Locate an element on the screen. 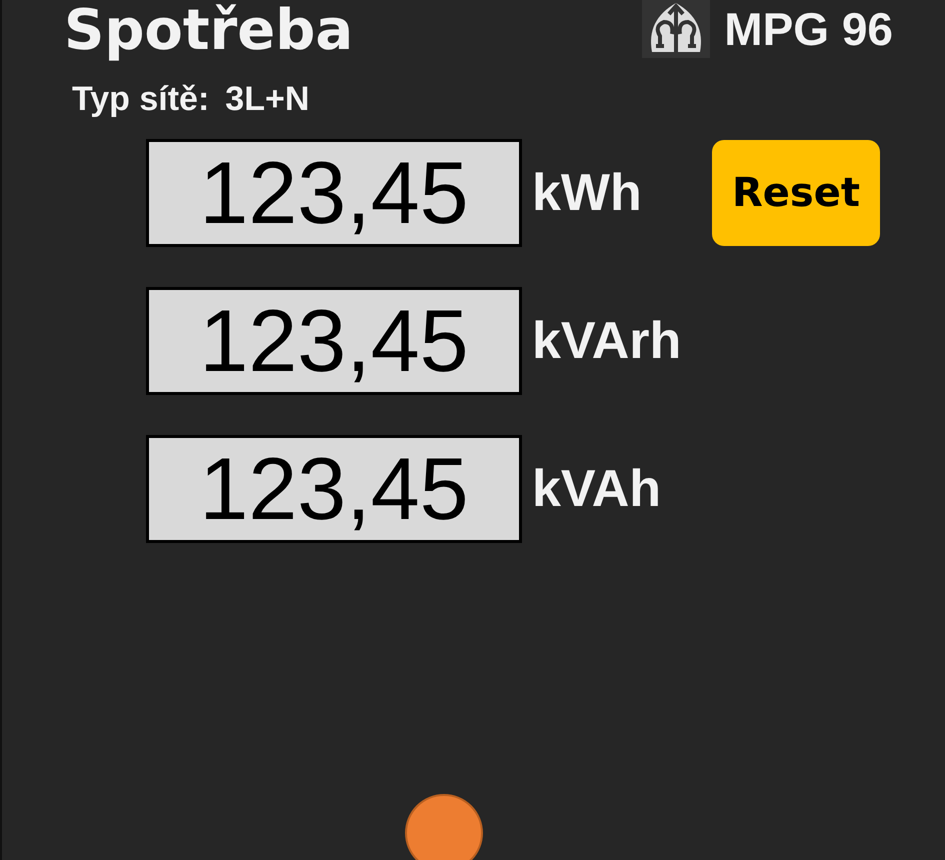 This screenshot has width=945, height=860. logo-icon is located at coordinates (676, 29).